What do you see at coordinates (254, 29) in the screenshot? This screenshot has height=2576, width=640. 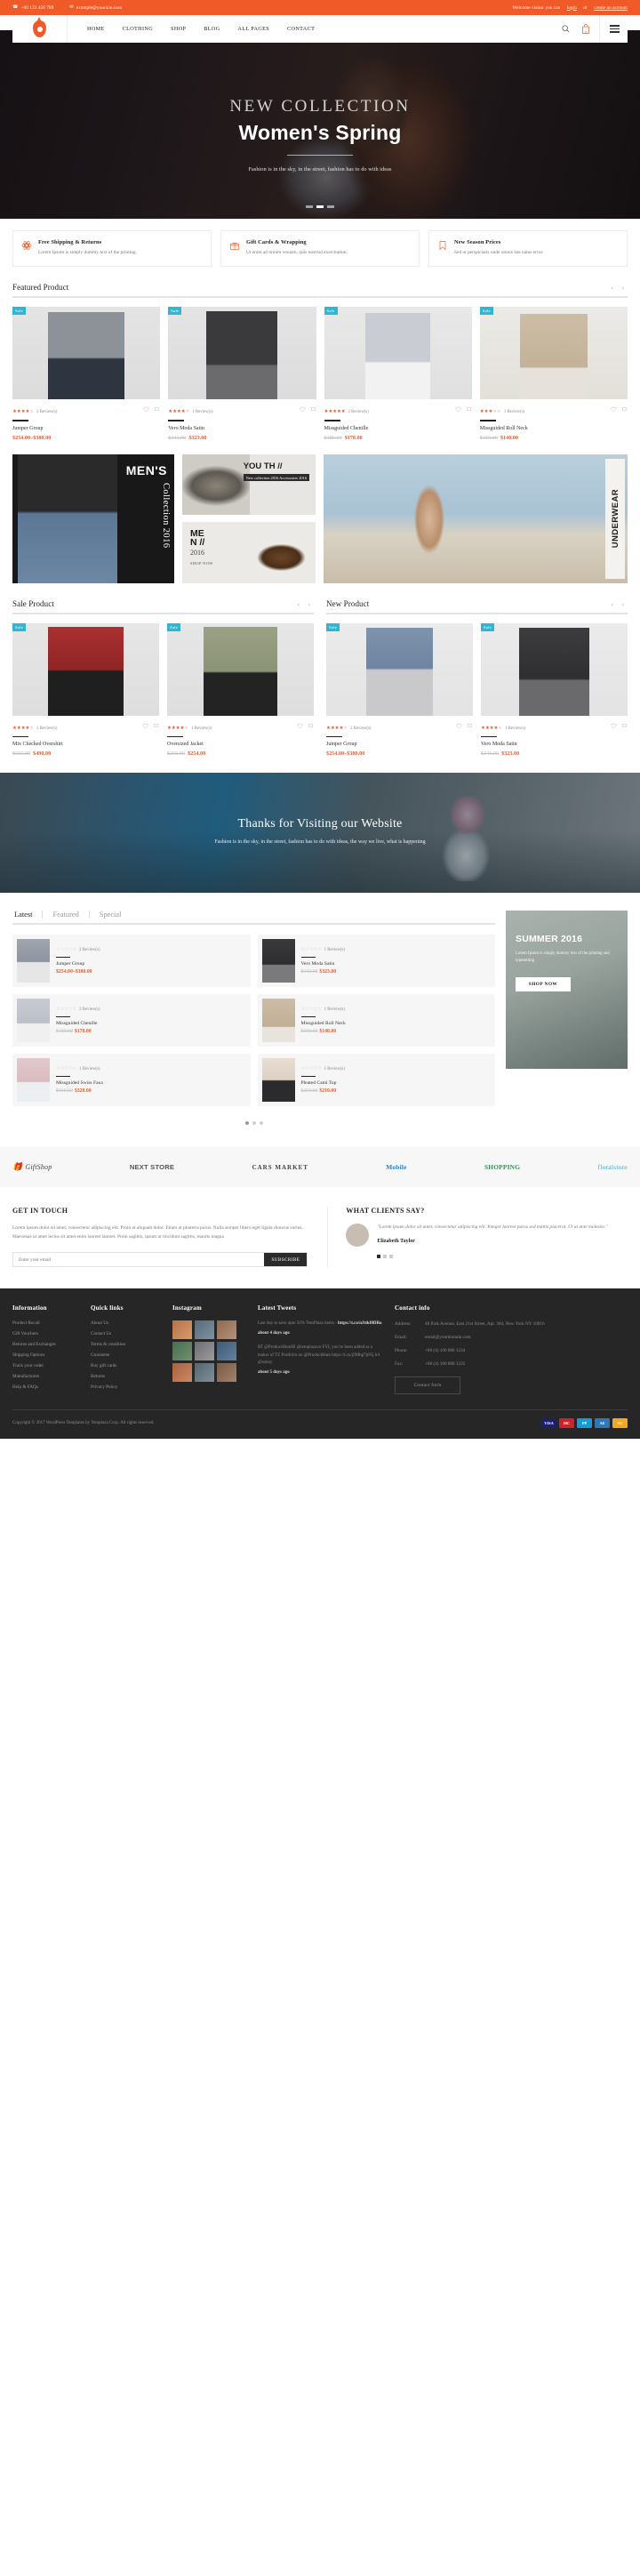 I see `nav-item-all-pages: ALL PAGES` at bounding box center [254, 29].